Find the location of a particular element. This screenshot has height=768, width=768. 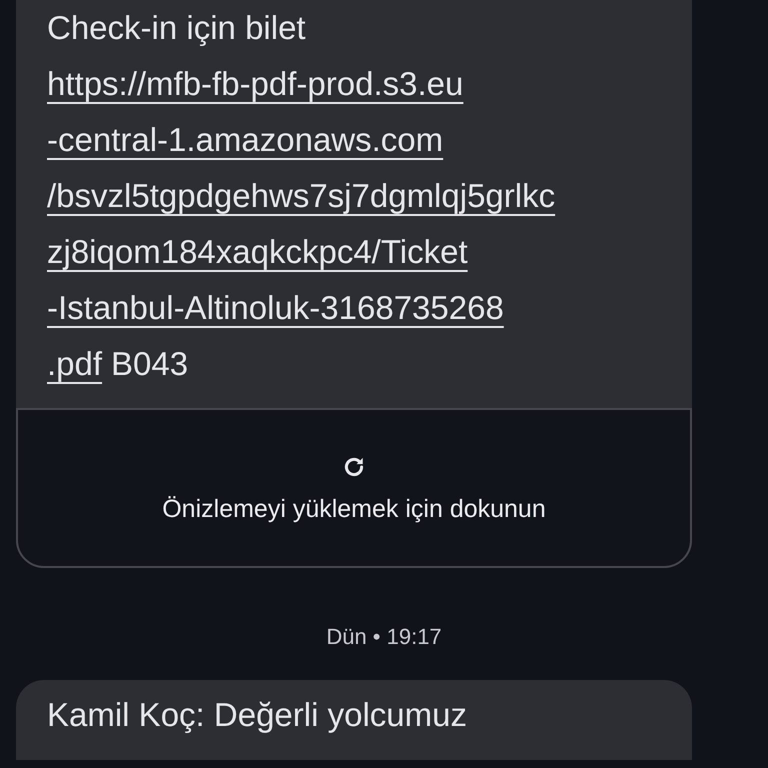

timestamp: Dün • 19:17 is located at coordinates (384, 637).